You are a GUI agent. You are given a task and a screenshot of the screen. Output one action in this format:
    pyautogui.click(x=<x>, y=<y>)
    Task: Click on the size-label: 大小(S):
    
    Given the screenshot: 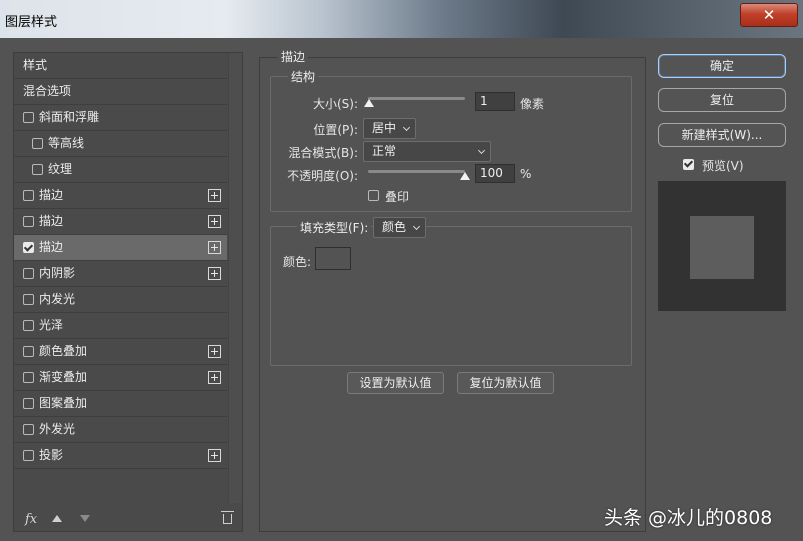 What is the action you would take?
    pyautogui.click(x=335, y=104)
    